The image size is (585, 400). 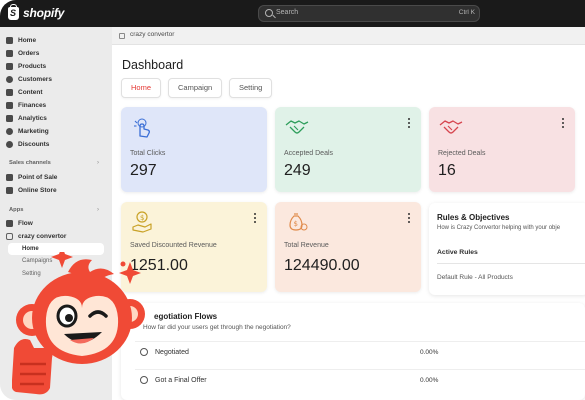 I want to click on top-bar: shopify Search Ctrl K, so click(x=292, y=13).